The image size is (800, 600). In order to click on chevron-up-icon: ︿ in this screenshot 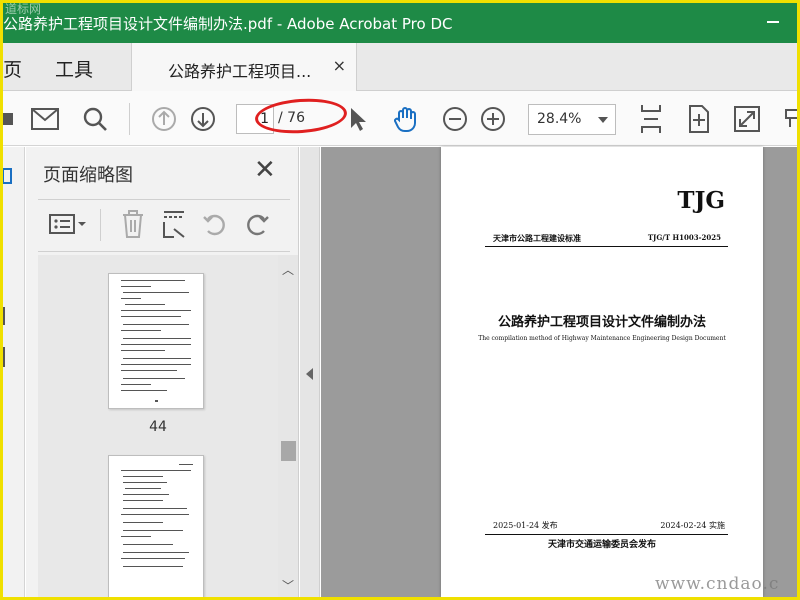, I will do `click(288, 269)`.